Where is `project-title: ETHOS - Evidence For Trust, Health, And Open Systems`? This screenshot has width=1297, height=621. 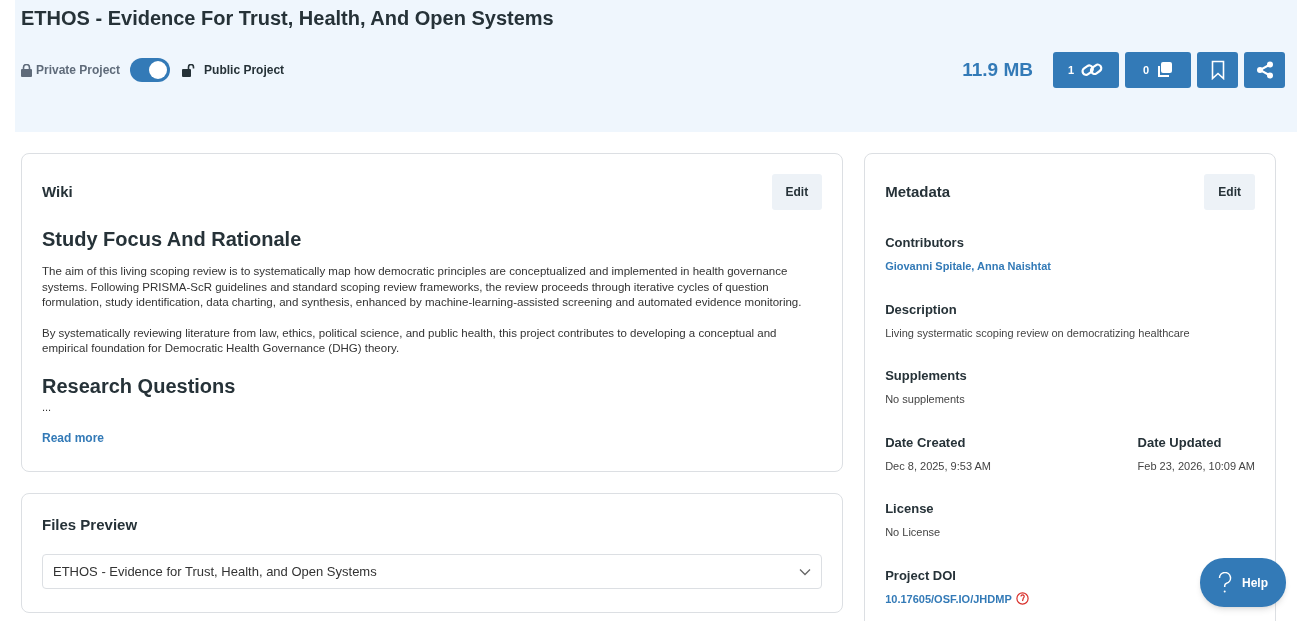
project-title: ETHOS - Evidence For Trust, Health, And Open Systems is located at coordinates (288, 18).